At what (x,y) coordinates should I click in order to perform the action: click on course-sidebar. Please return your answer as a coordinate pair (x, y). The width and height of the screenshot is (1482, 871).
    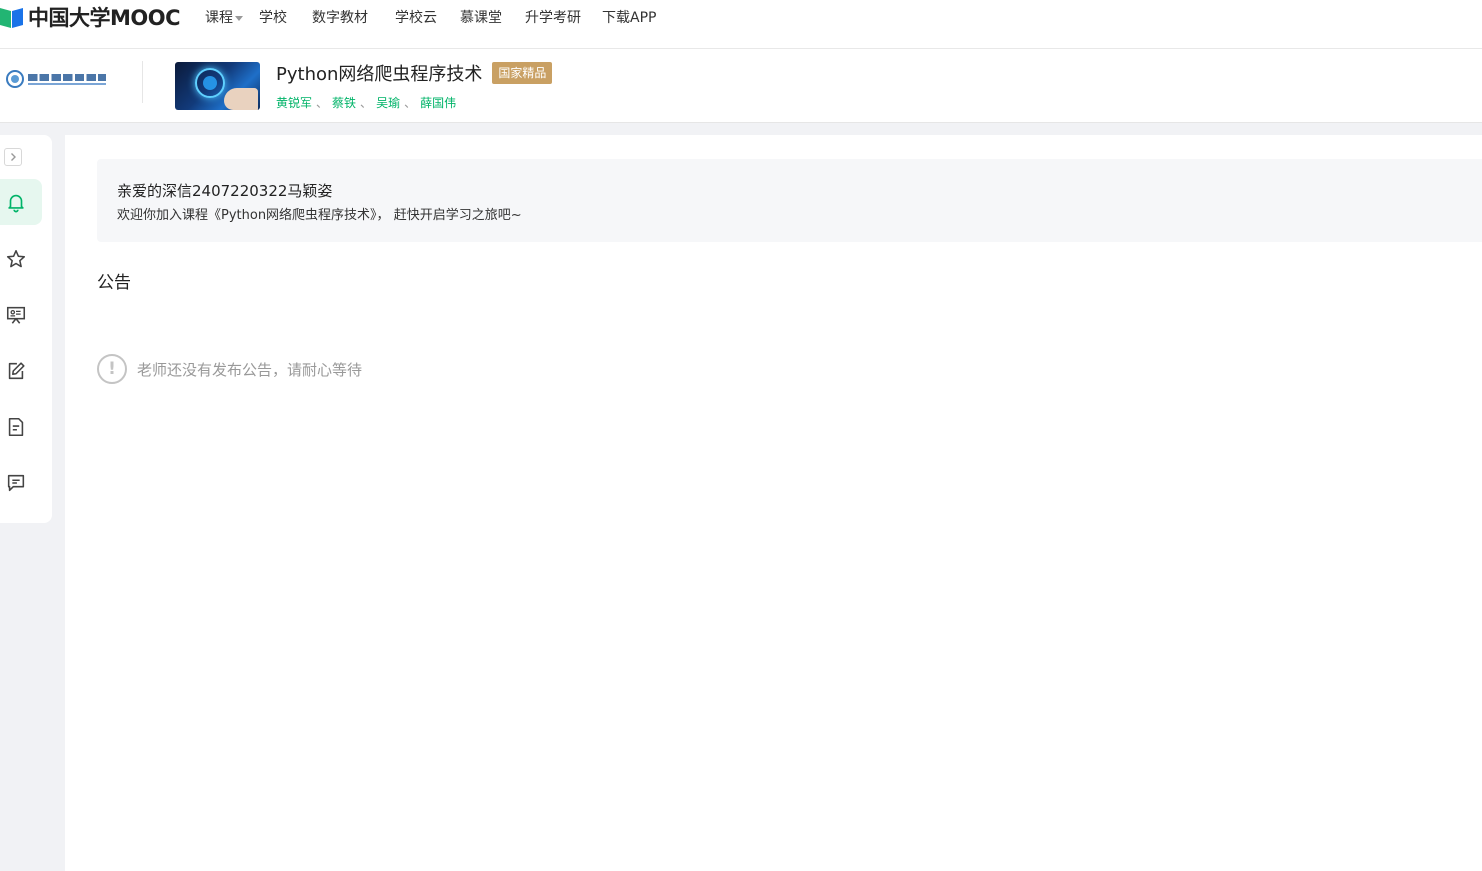
    Looking at the image, I should click on (26, 329).